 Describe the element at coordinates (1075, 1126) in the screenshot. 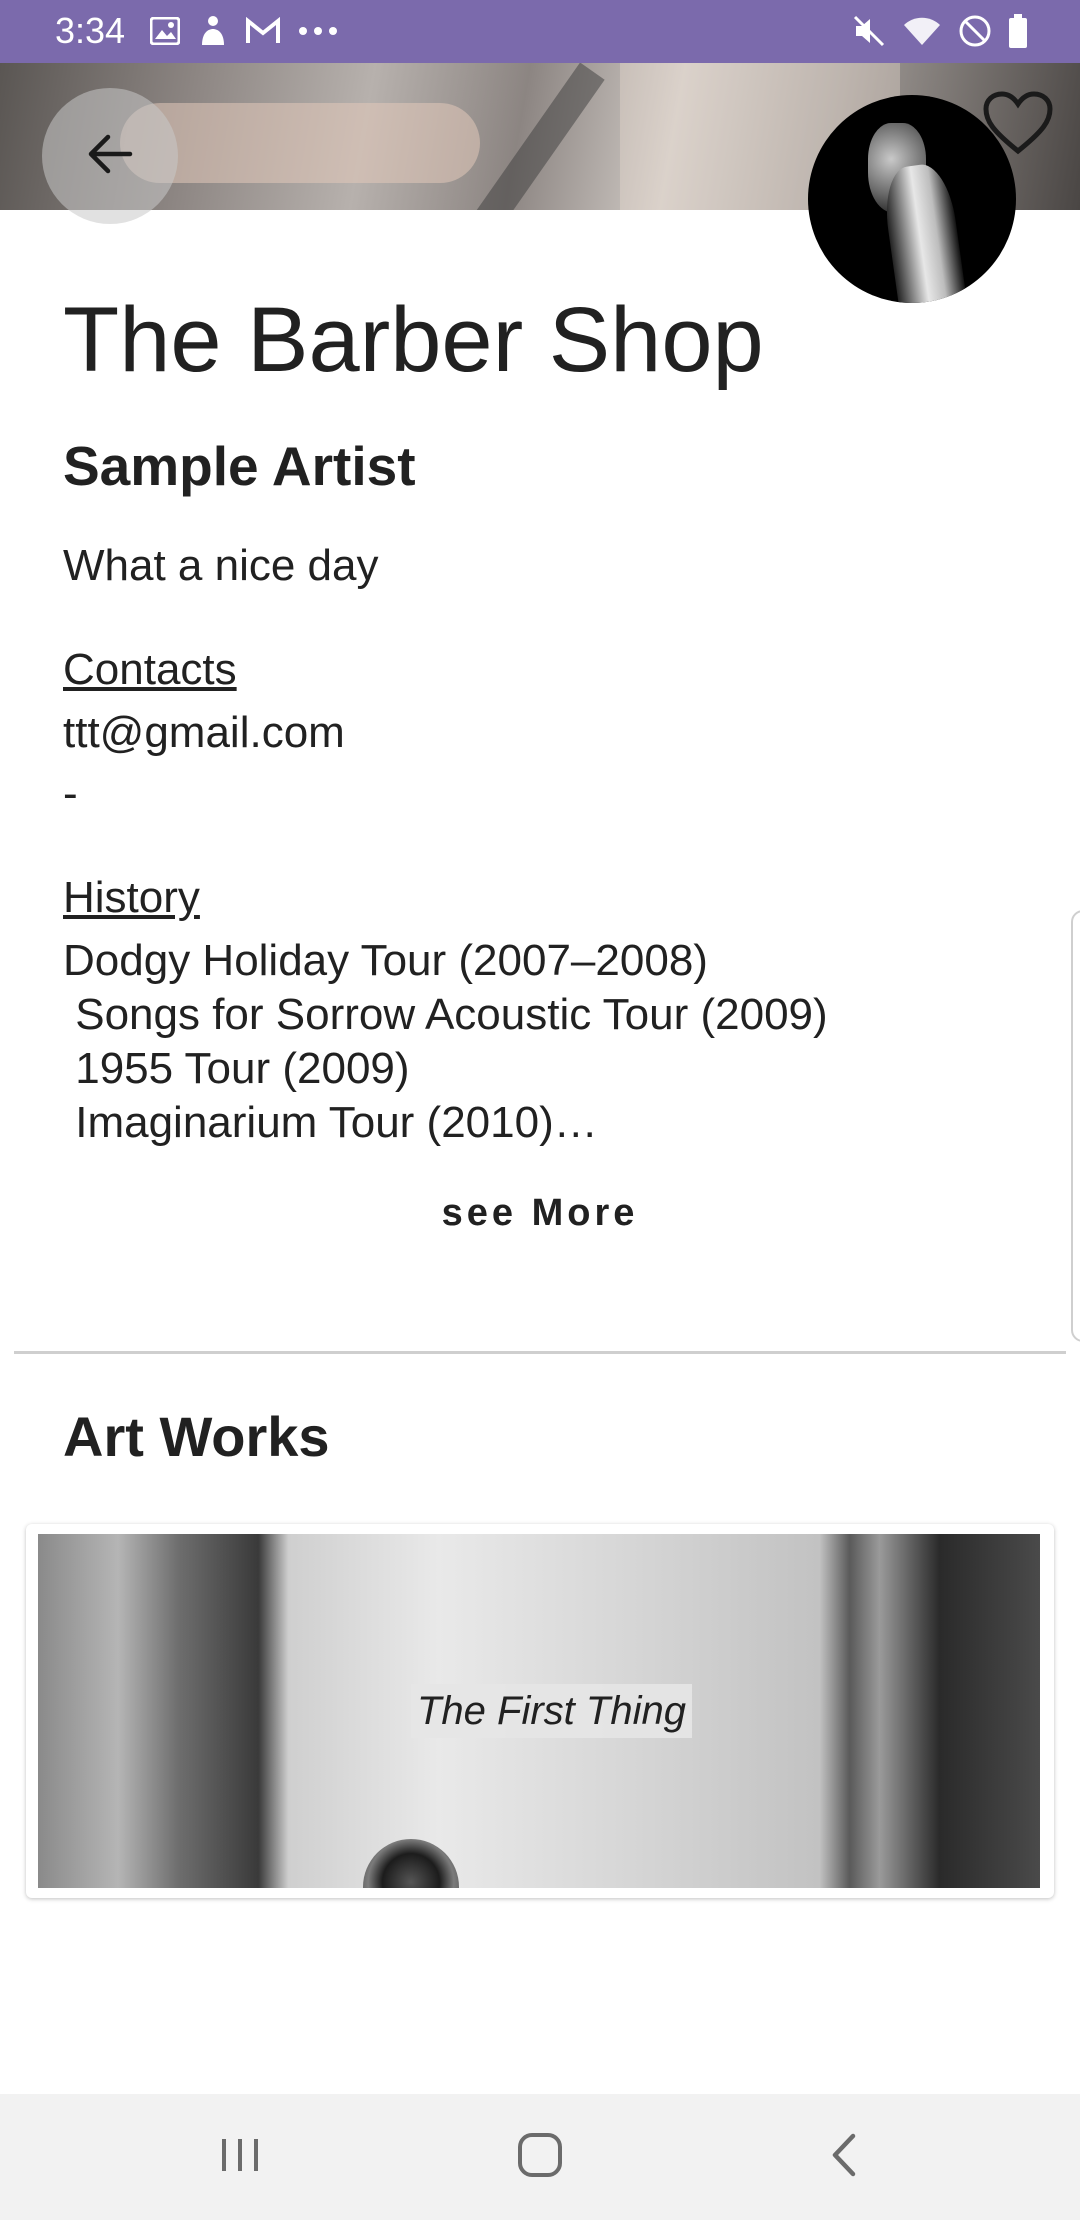

I see `side-panel-handle` at that location.